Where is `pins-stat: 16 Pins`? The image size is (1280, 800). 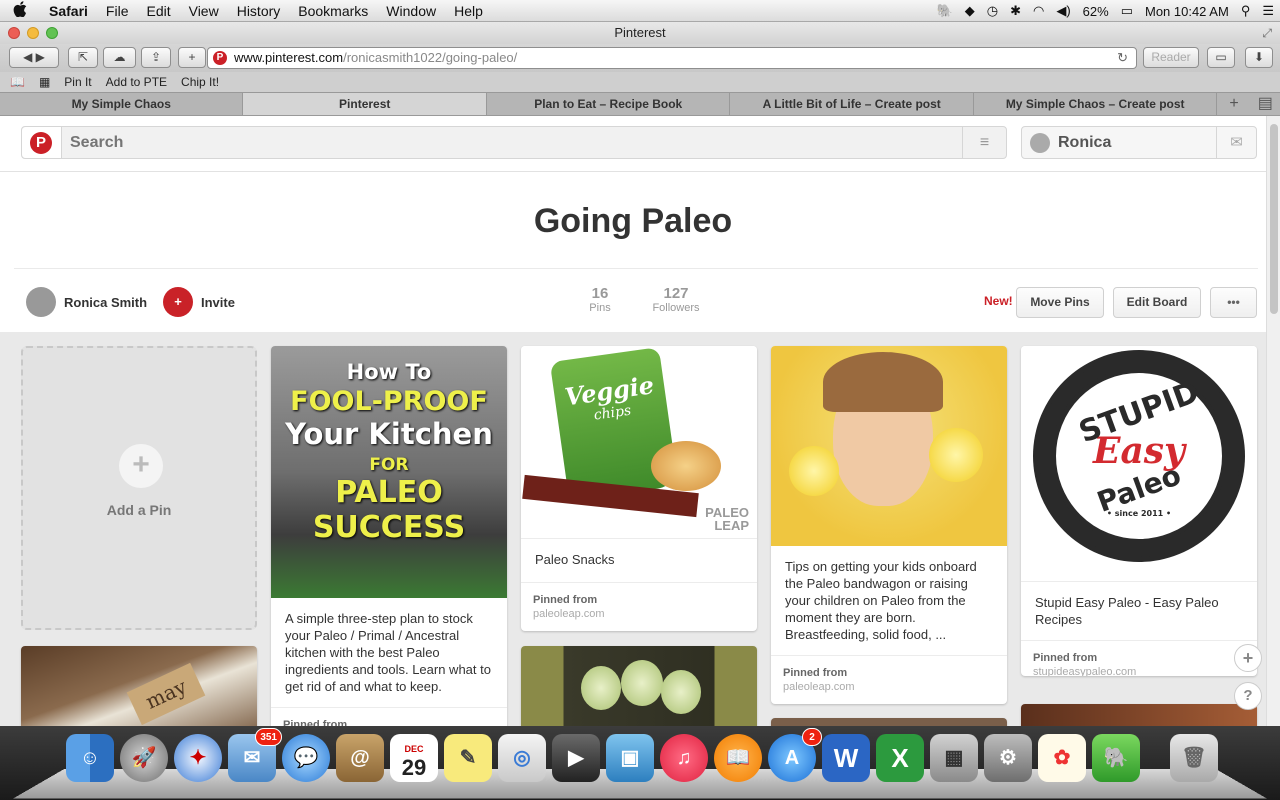 pins-stat: 16 Pins is located at coordinates (600, 299).